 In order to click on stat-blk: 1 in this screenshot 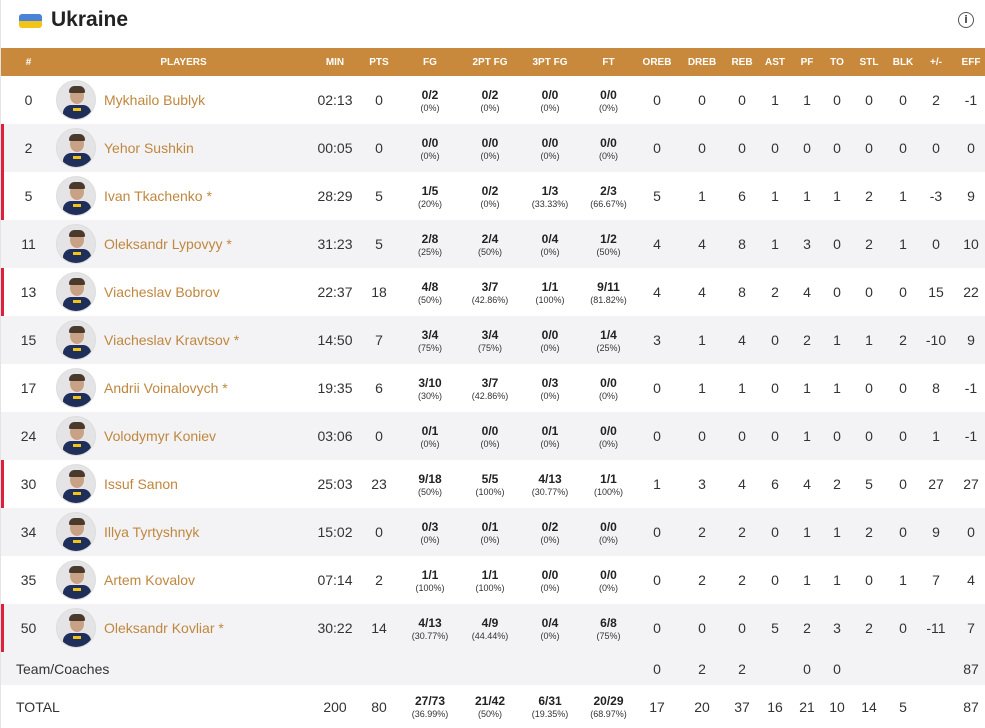, I will do `click(903, 580)`.